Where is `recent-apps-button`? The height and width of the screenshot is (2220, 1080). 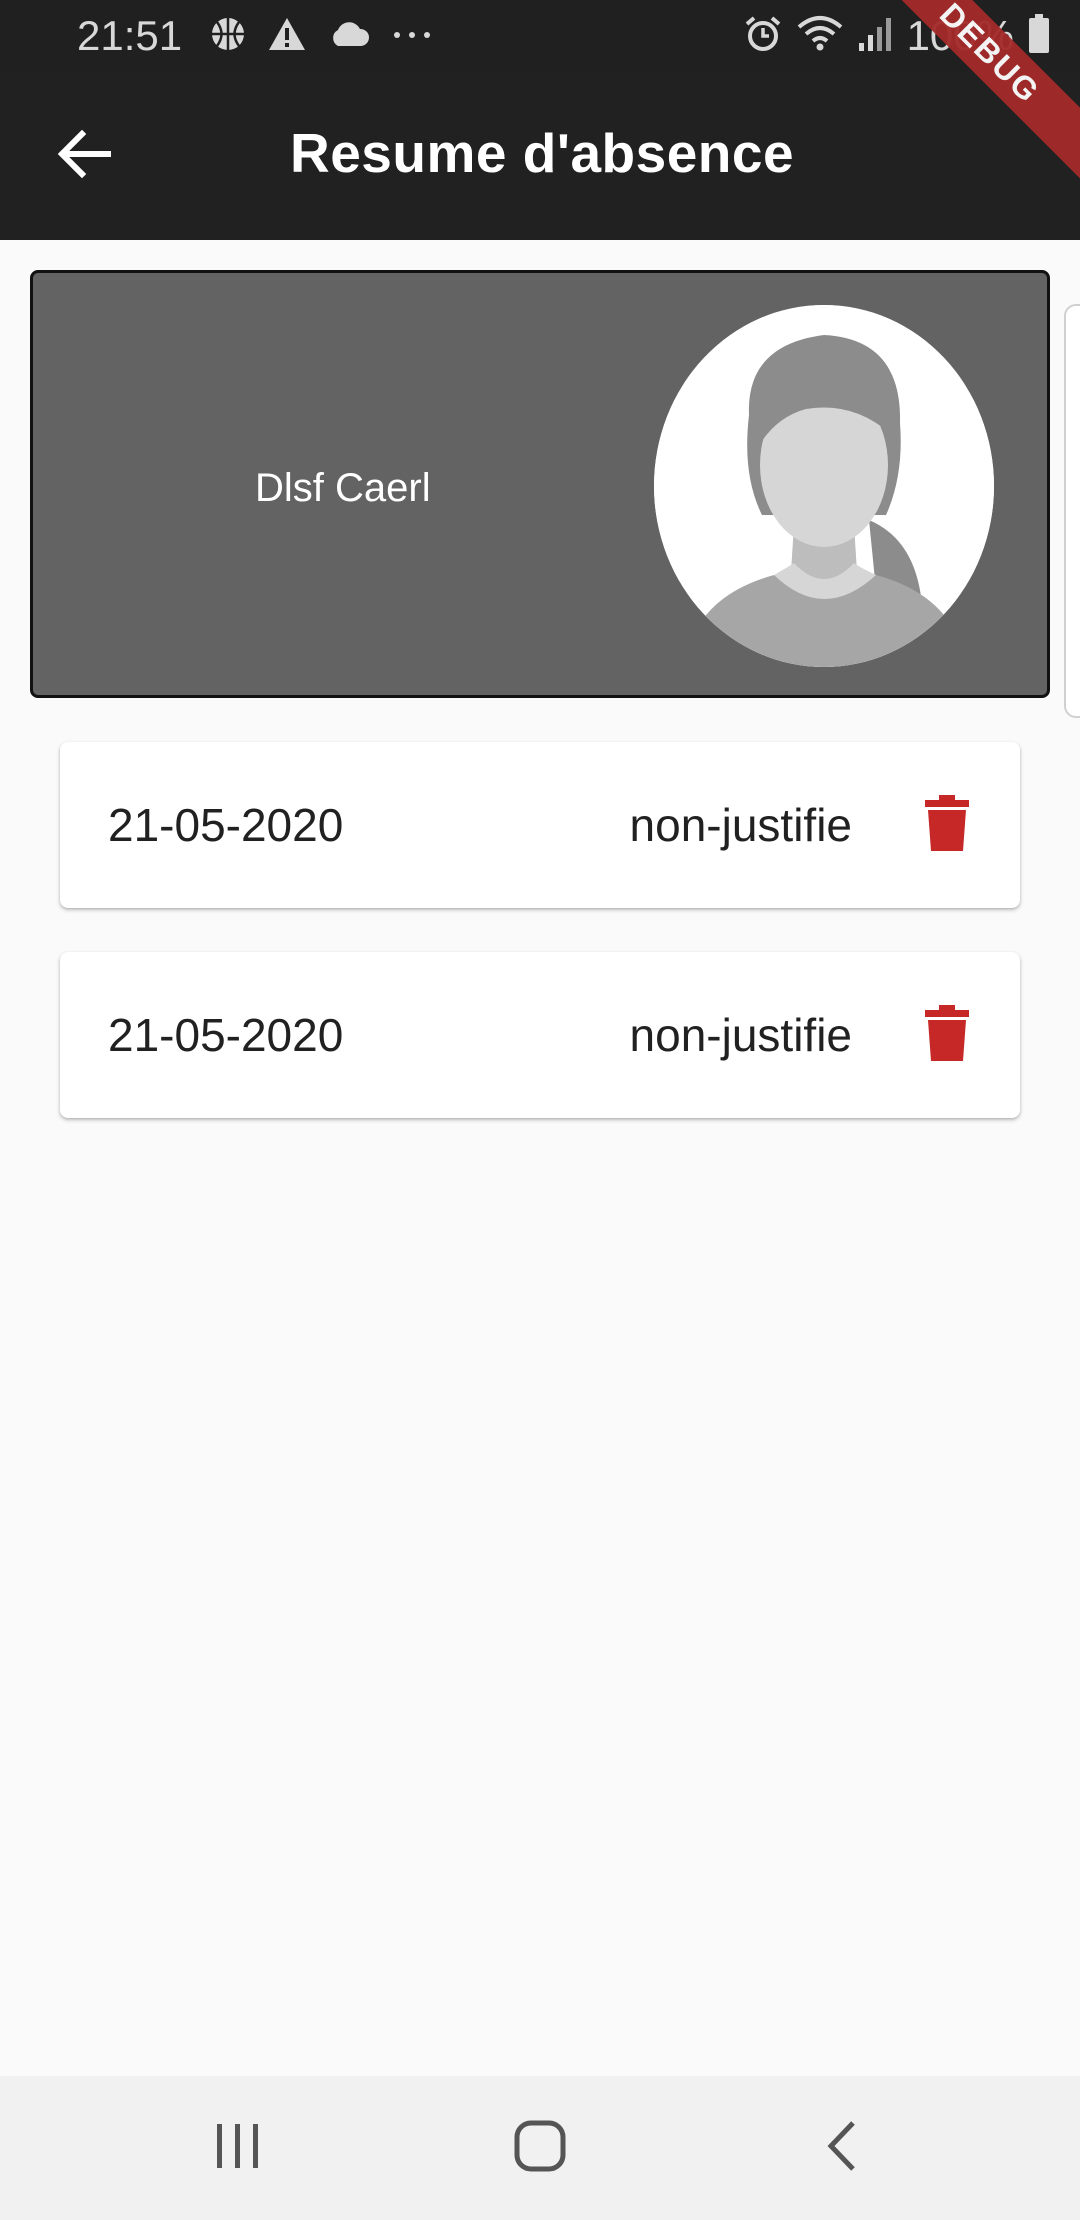
recent-apps-button is located at coordinates (238, 2148).